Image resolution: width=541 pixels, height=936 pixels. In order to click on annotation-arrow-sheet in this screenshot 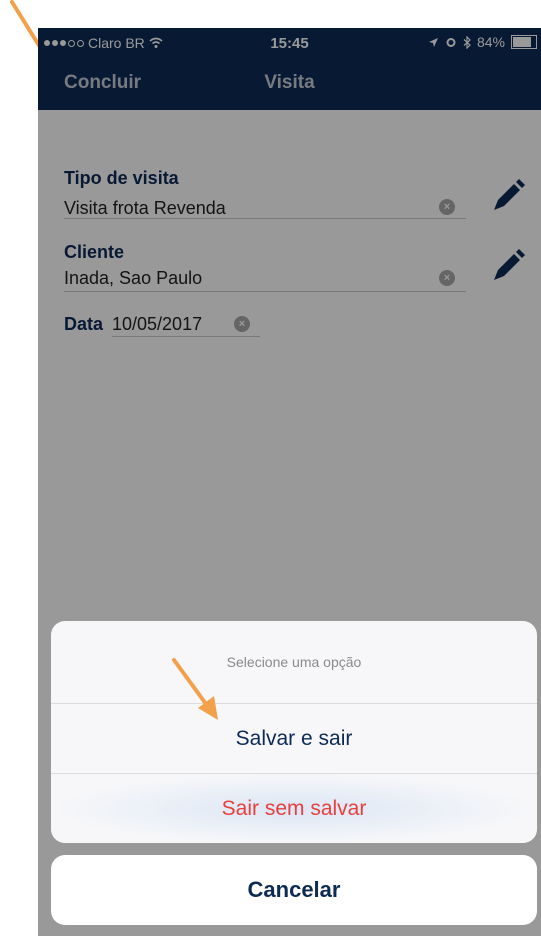, I will do `click(195, 689)`.